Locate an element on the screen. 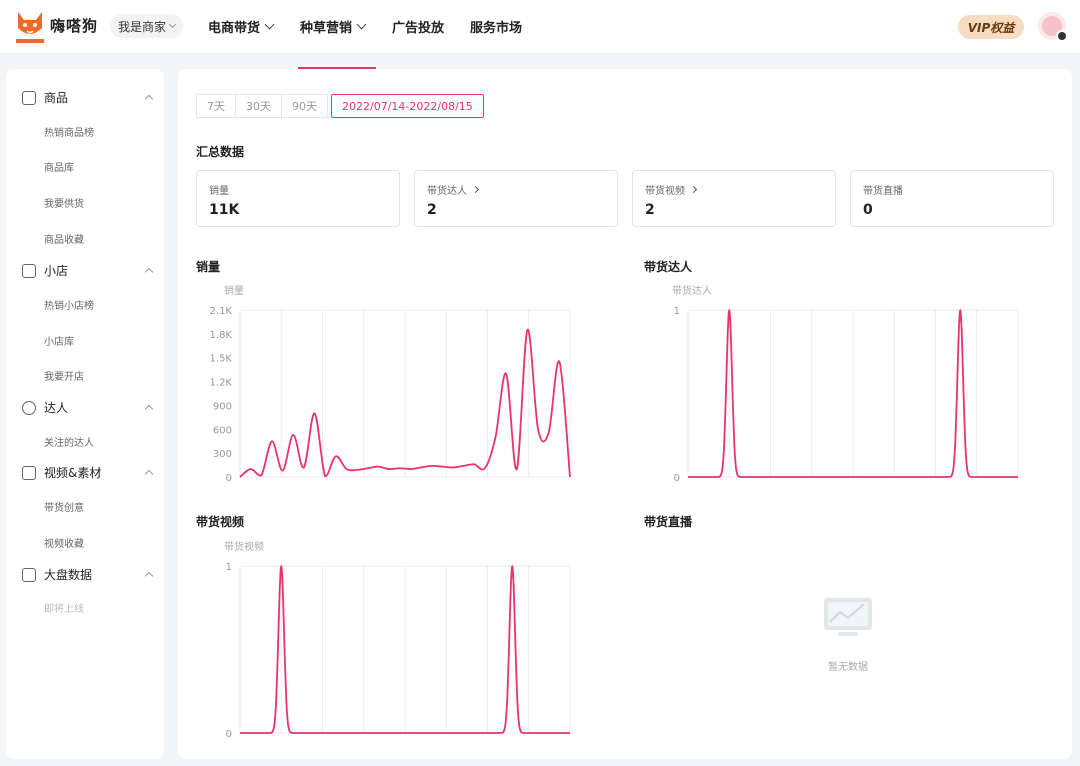  logo-text: 嗨嗒狗 is located at coordinates (74, 26).